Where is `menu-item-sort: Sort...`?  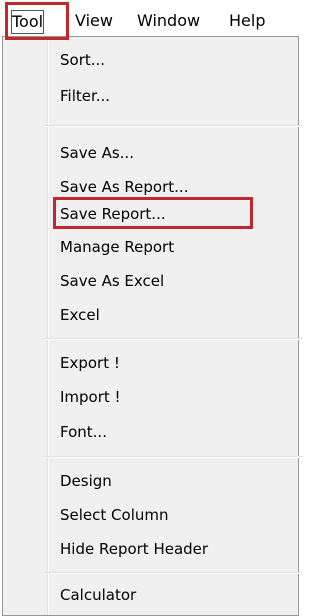 menu-item-sort: Sort... is located at coordinates (82, 60).